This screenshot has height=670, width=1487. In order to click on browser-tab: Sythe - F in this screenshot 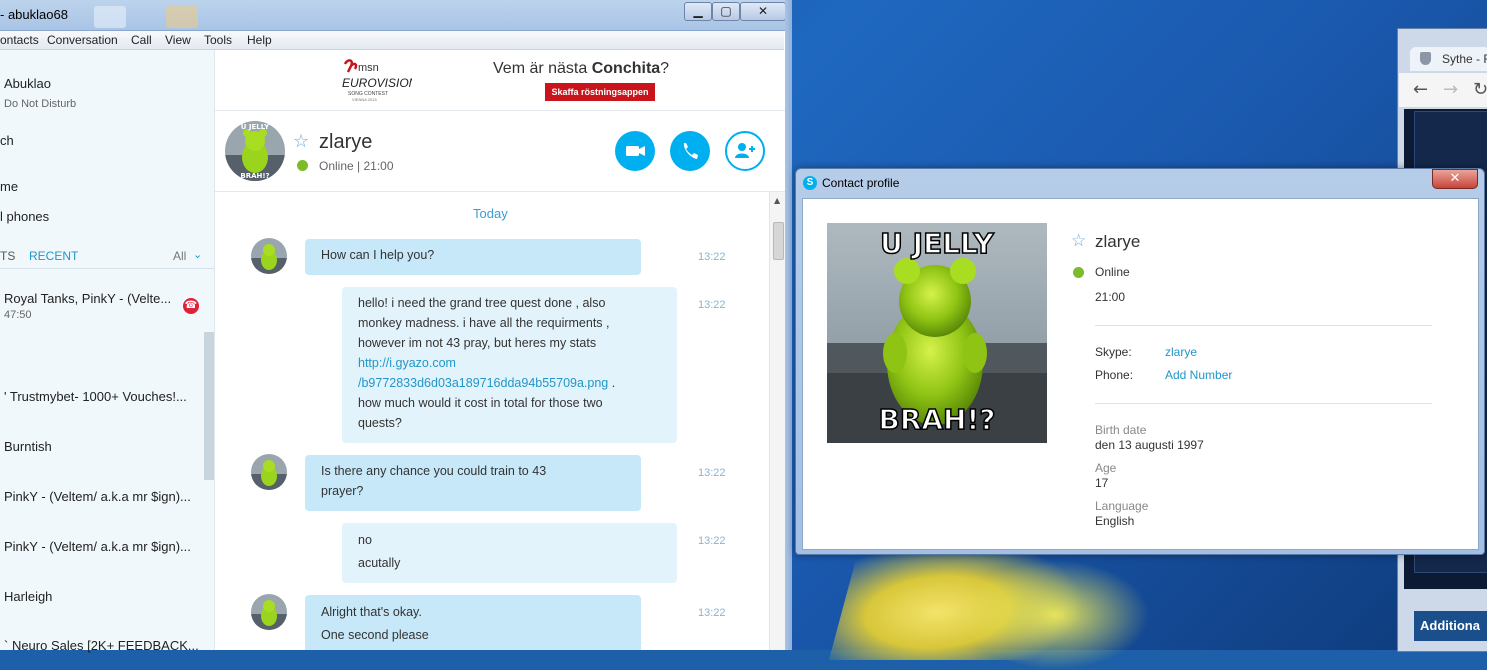, I will do `click(1448, 59)`.